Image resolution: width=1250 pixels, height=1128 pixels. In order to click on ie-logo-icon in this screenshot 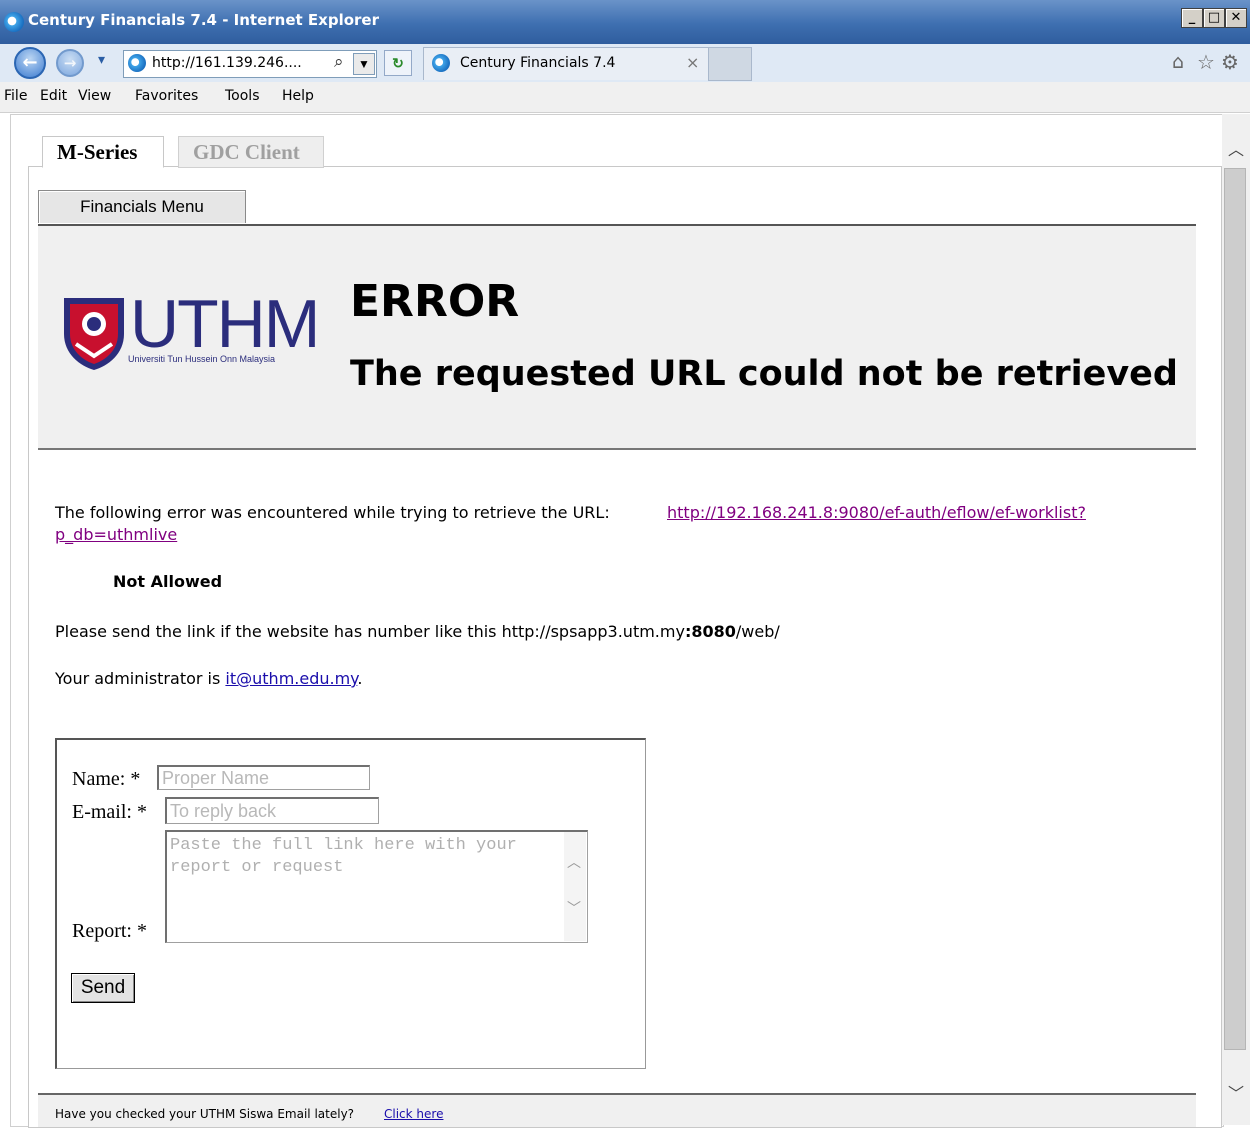, I will do `click(14, 22)`.